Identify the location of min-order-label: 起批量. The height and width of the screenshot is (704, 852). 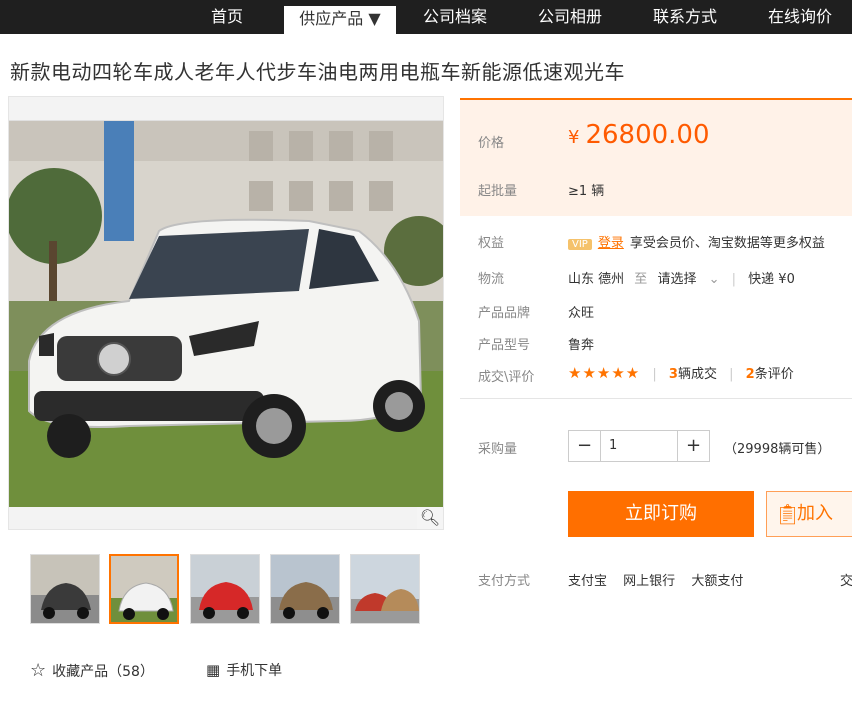
(498, 191).